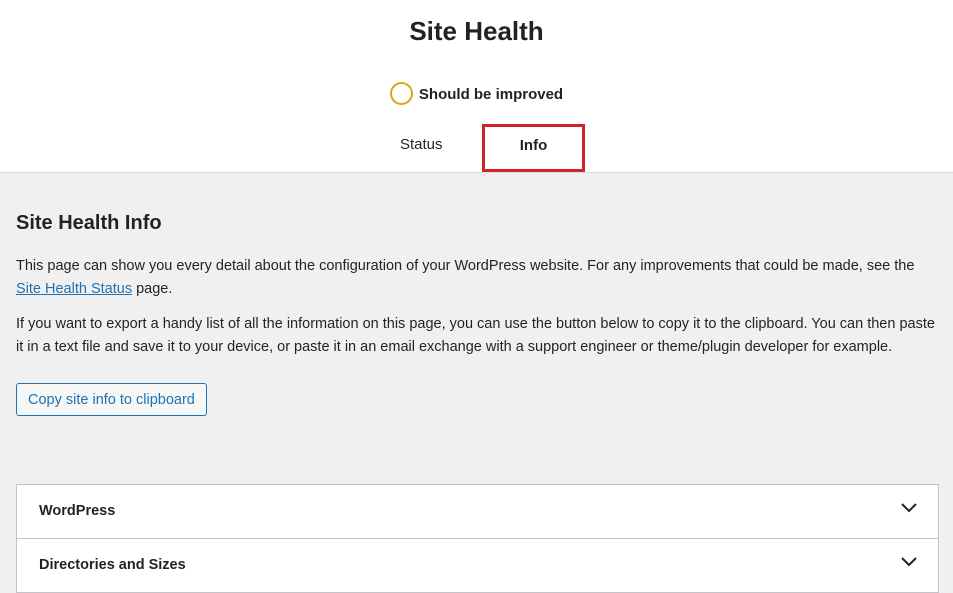 Image resolution: width=953 pixels, height=593 pixels. What do you see at coordinates (111, 399) in the screenshot?
I see `copy-site-info-button: Copy site info to clipboard` at bounding box center [111, 399].